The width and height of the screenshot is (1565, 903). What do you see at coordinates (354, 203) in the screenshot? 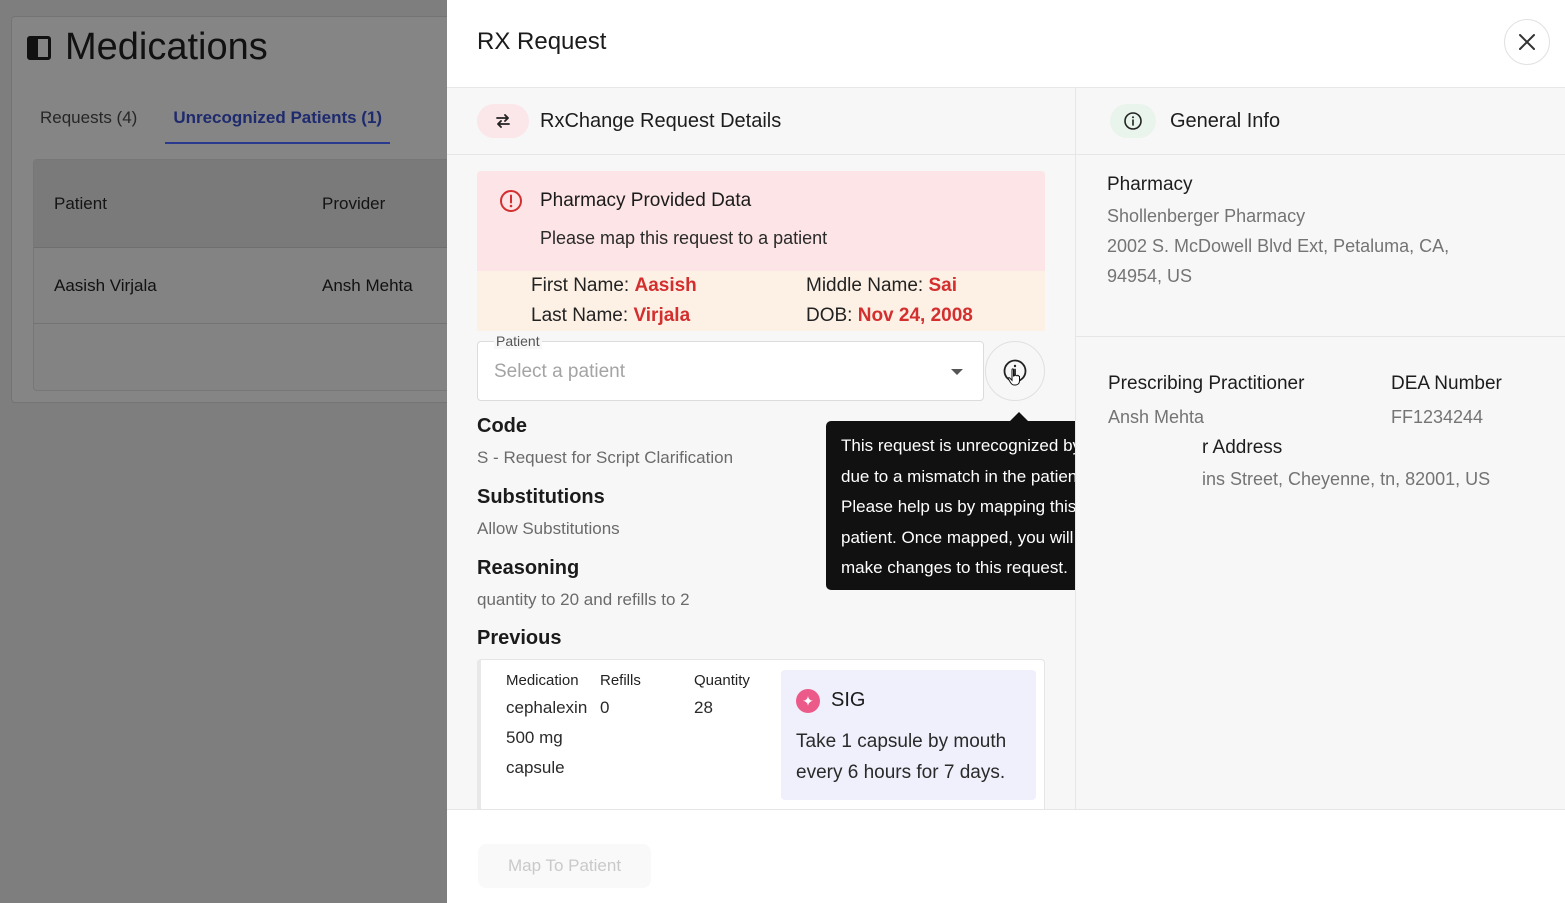
I see `column-header-provider: Provider` at bounding box center [354, 203].